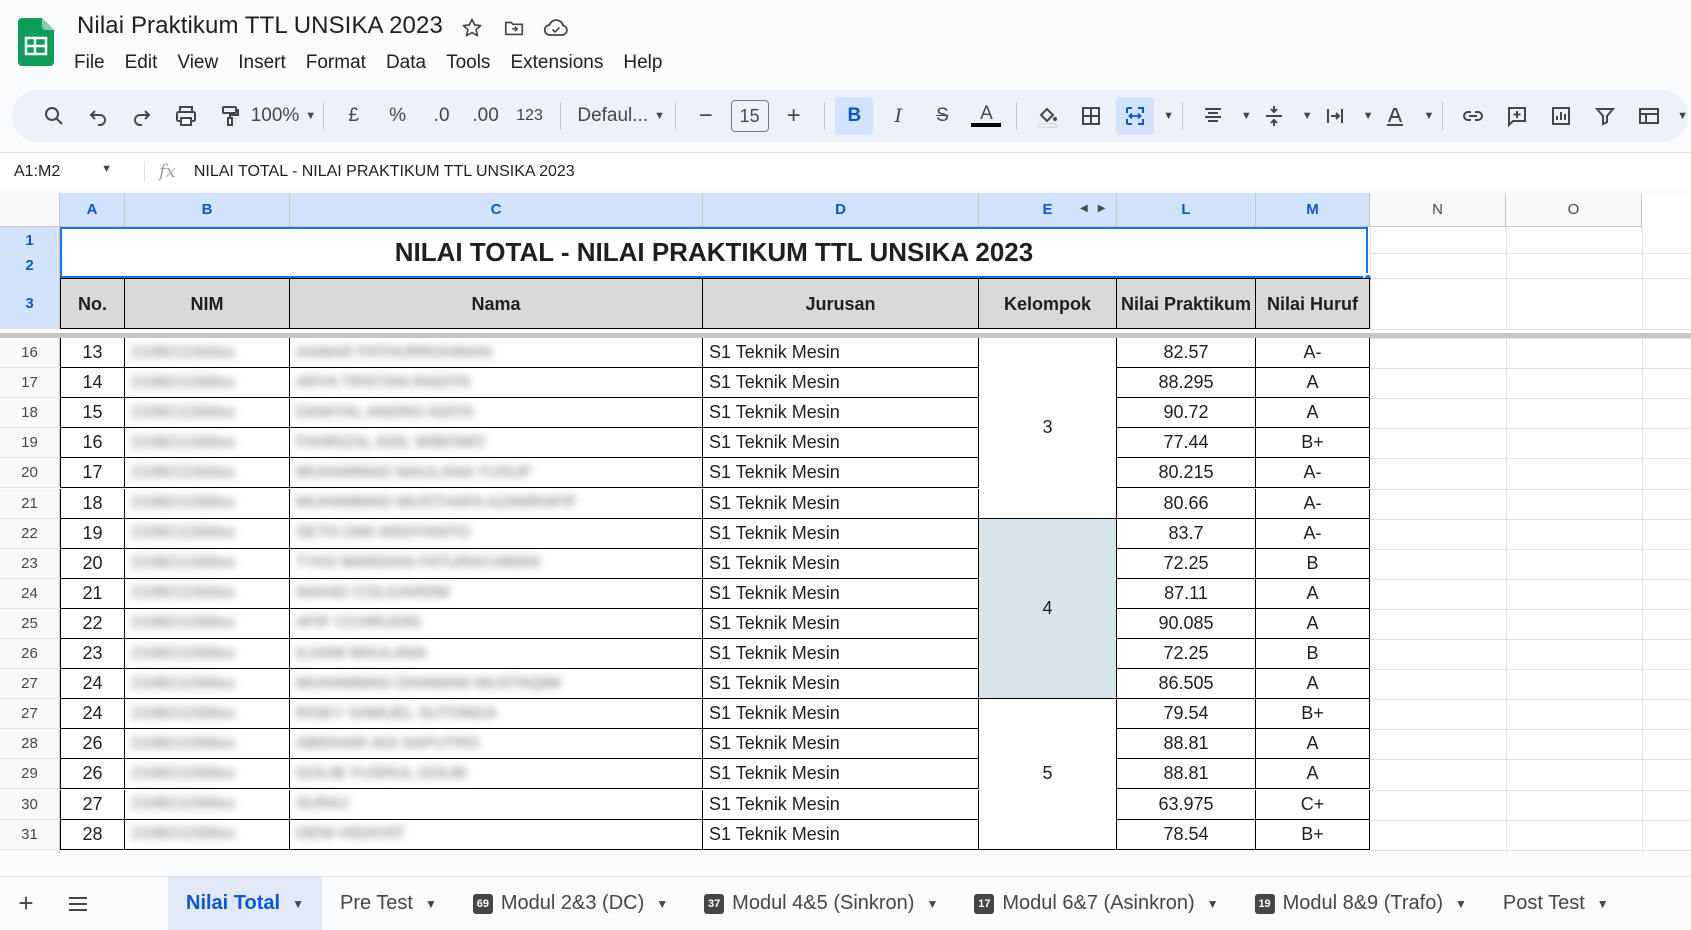  What do you see at coordinates (1186, 533) in the screenshot?
I see `data-cell-nilai: 83.7` at bounding box center [1186, 533].